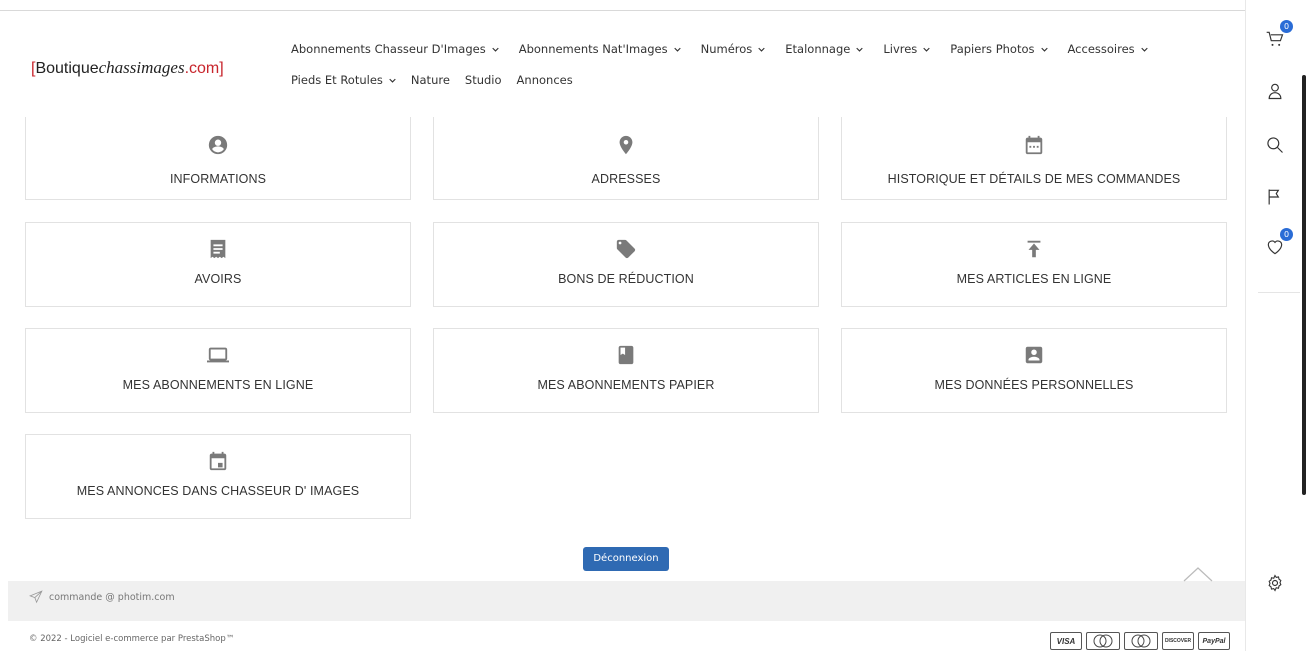 The width and height of the screenshot is (1311, 651). What do you see at coordinates (626, 559) in the screenshot?
I see `logout-button: Déconnexion` at bounding box center [626, 559].